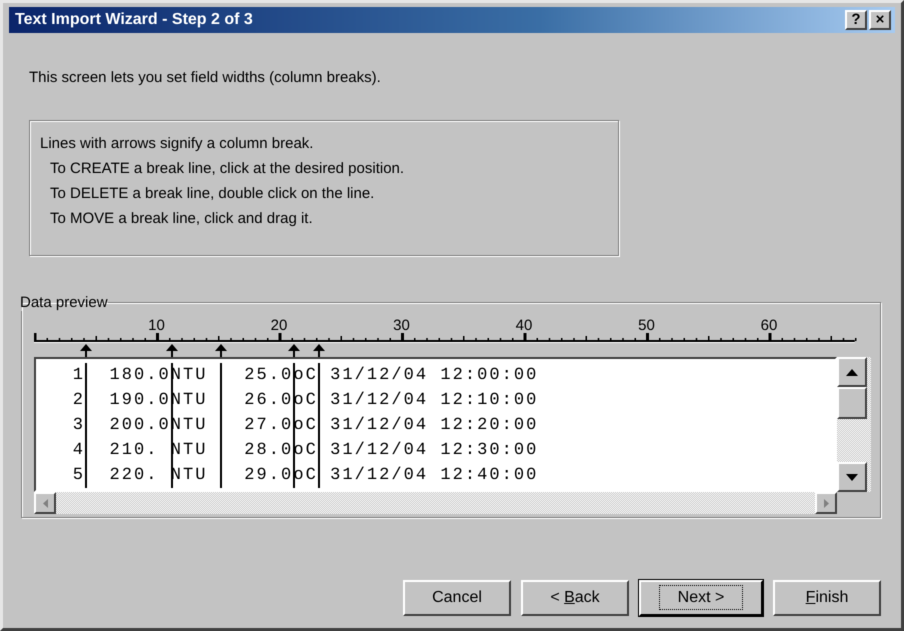  Describe the element at coordinates (227, 168) in the screenshot. I see `instruction-line: To CREATE a break line, click at the desired position.` at that location.